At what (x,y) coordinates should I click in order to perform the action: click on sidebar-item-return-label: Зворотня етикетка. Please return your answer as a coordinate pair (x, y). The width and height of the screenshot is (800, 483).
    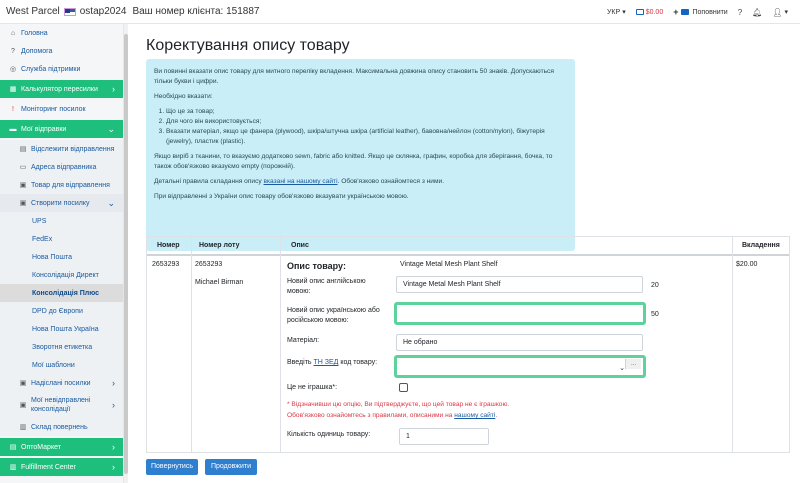
    Looking at the image, I should click on (61, 347).